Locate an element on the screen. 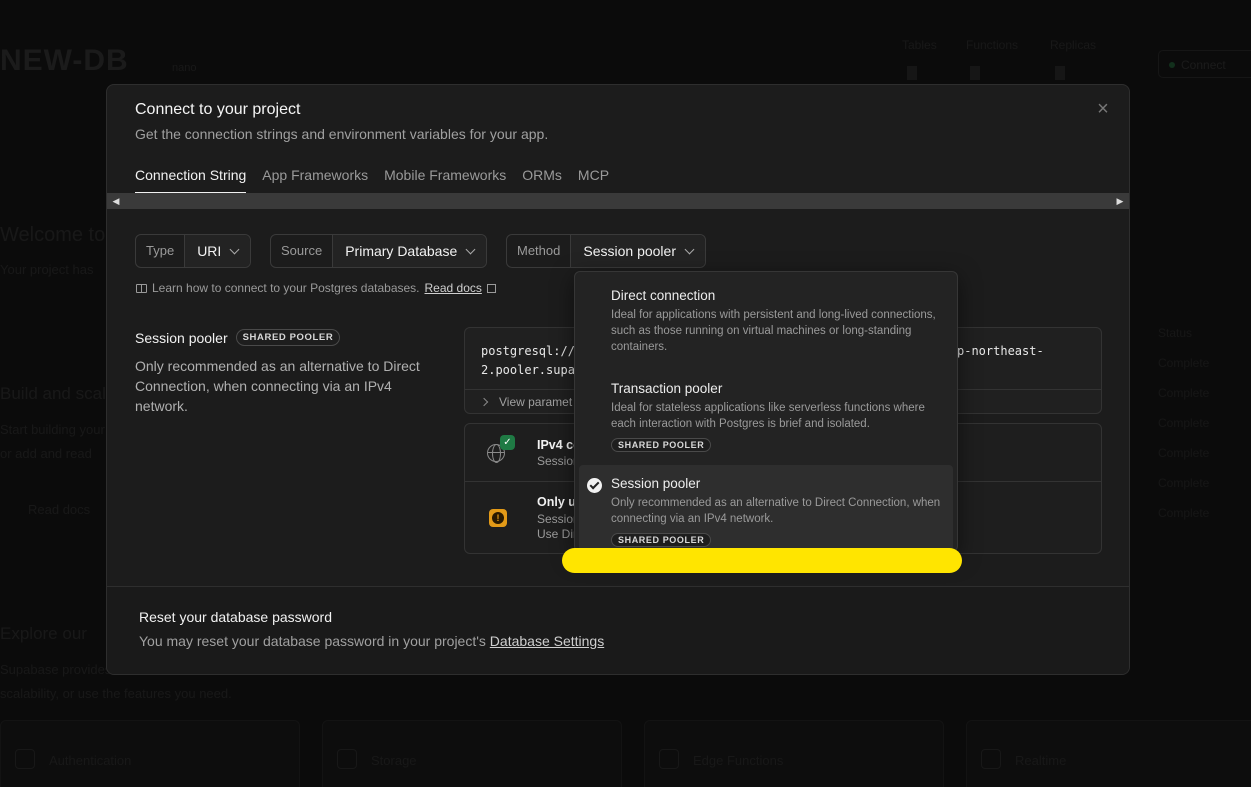  option-title: Transaction pooler is located at coordinates (667, 388).